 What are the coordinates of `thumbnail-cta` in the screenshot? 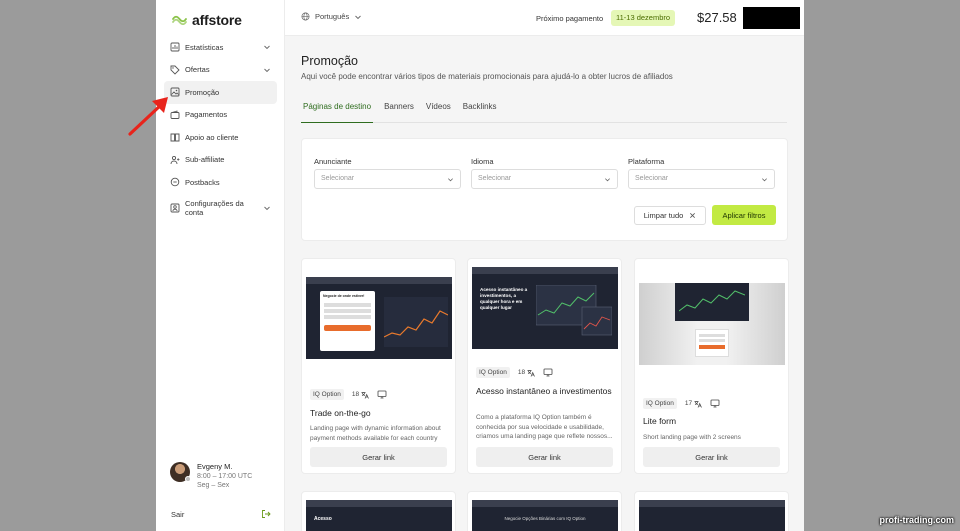 It's located at (712, 347).